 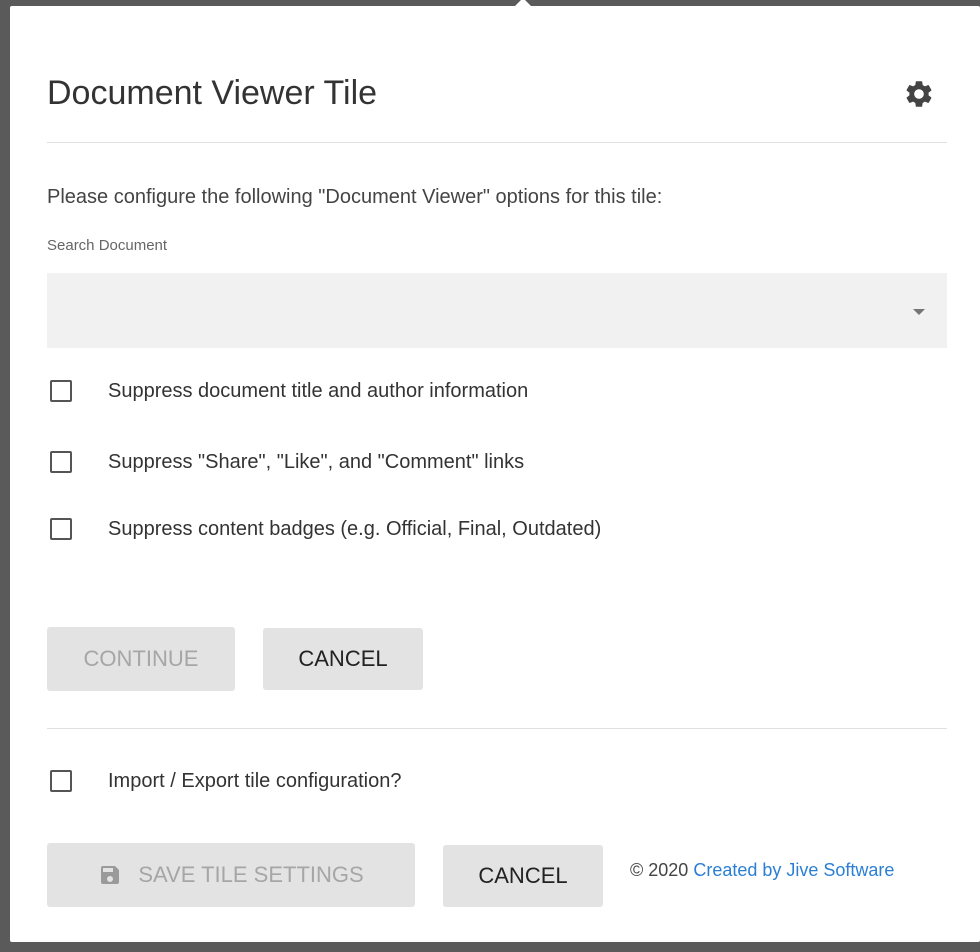 I want to click on dialog-pointer, so click(x=523, y=3).